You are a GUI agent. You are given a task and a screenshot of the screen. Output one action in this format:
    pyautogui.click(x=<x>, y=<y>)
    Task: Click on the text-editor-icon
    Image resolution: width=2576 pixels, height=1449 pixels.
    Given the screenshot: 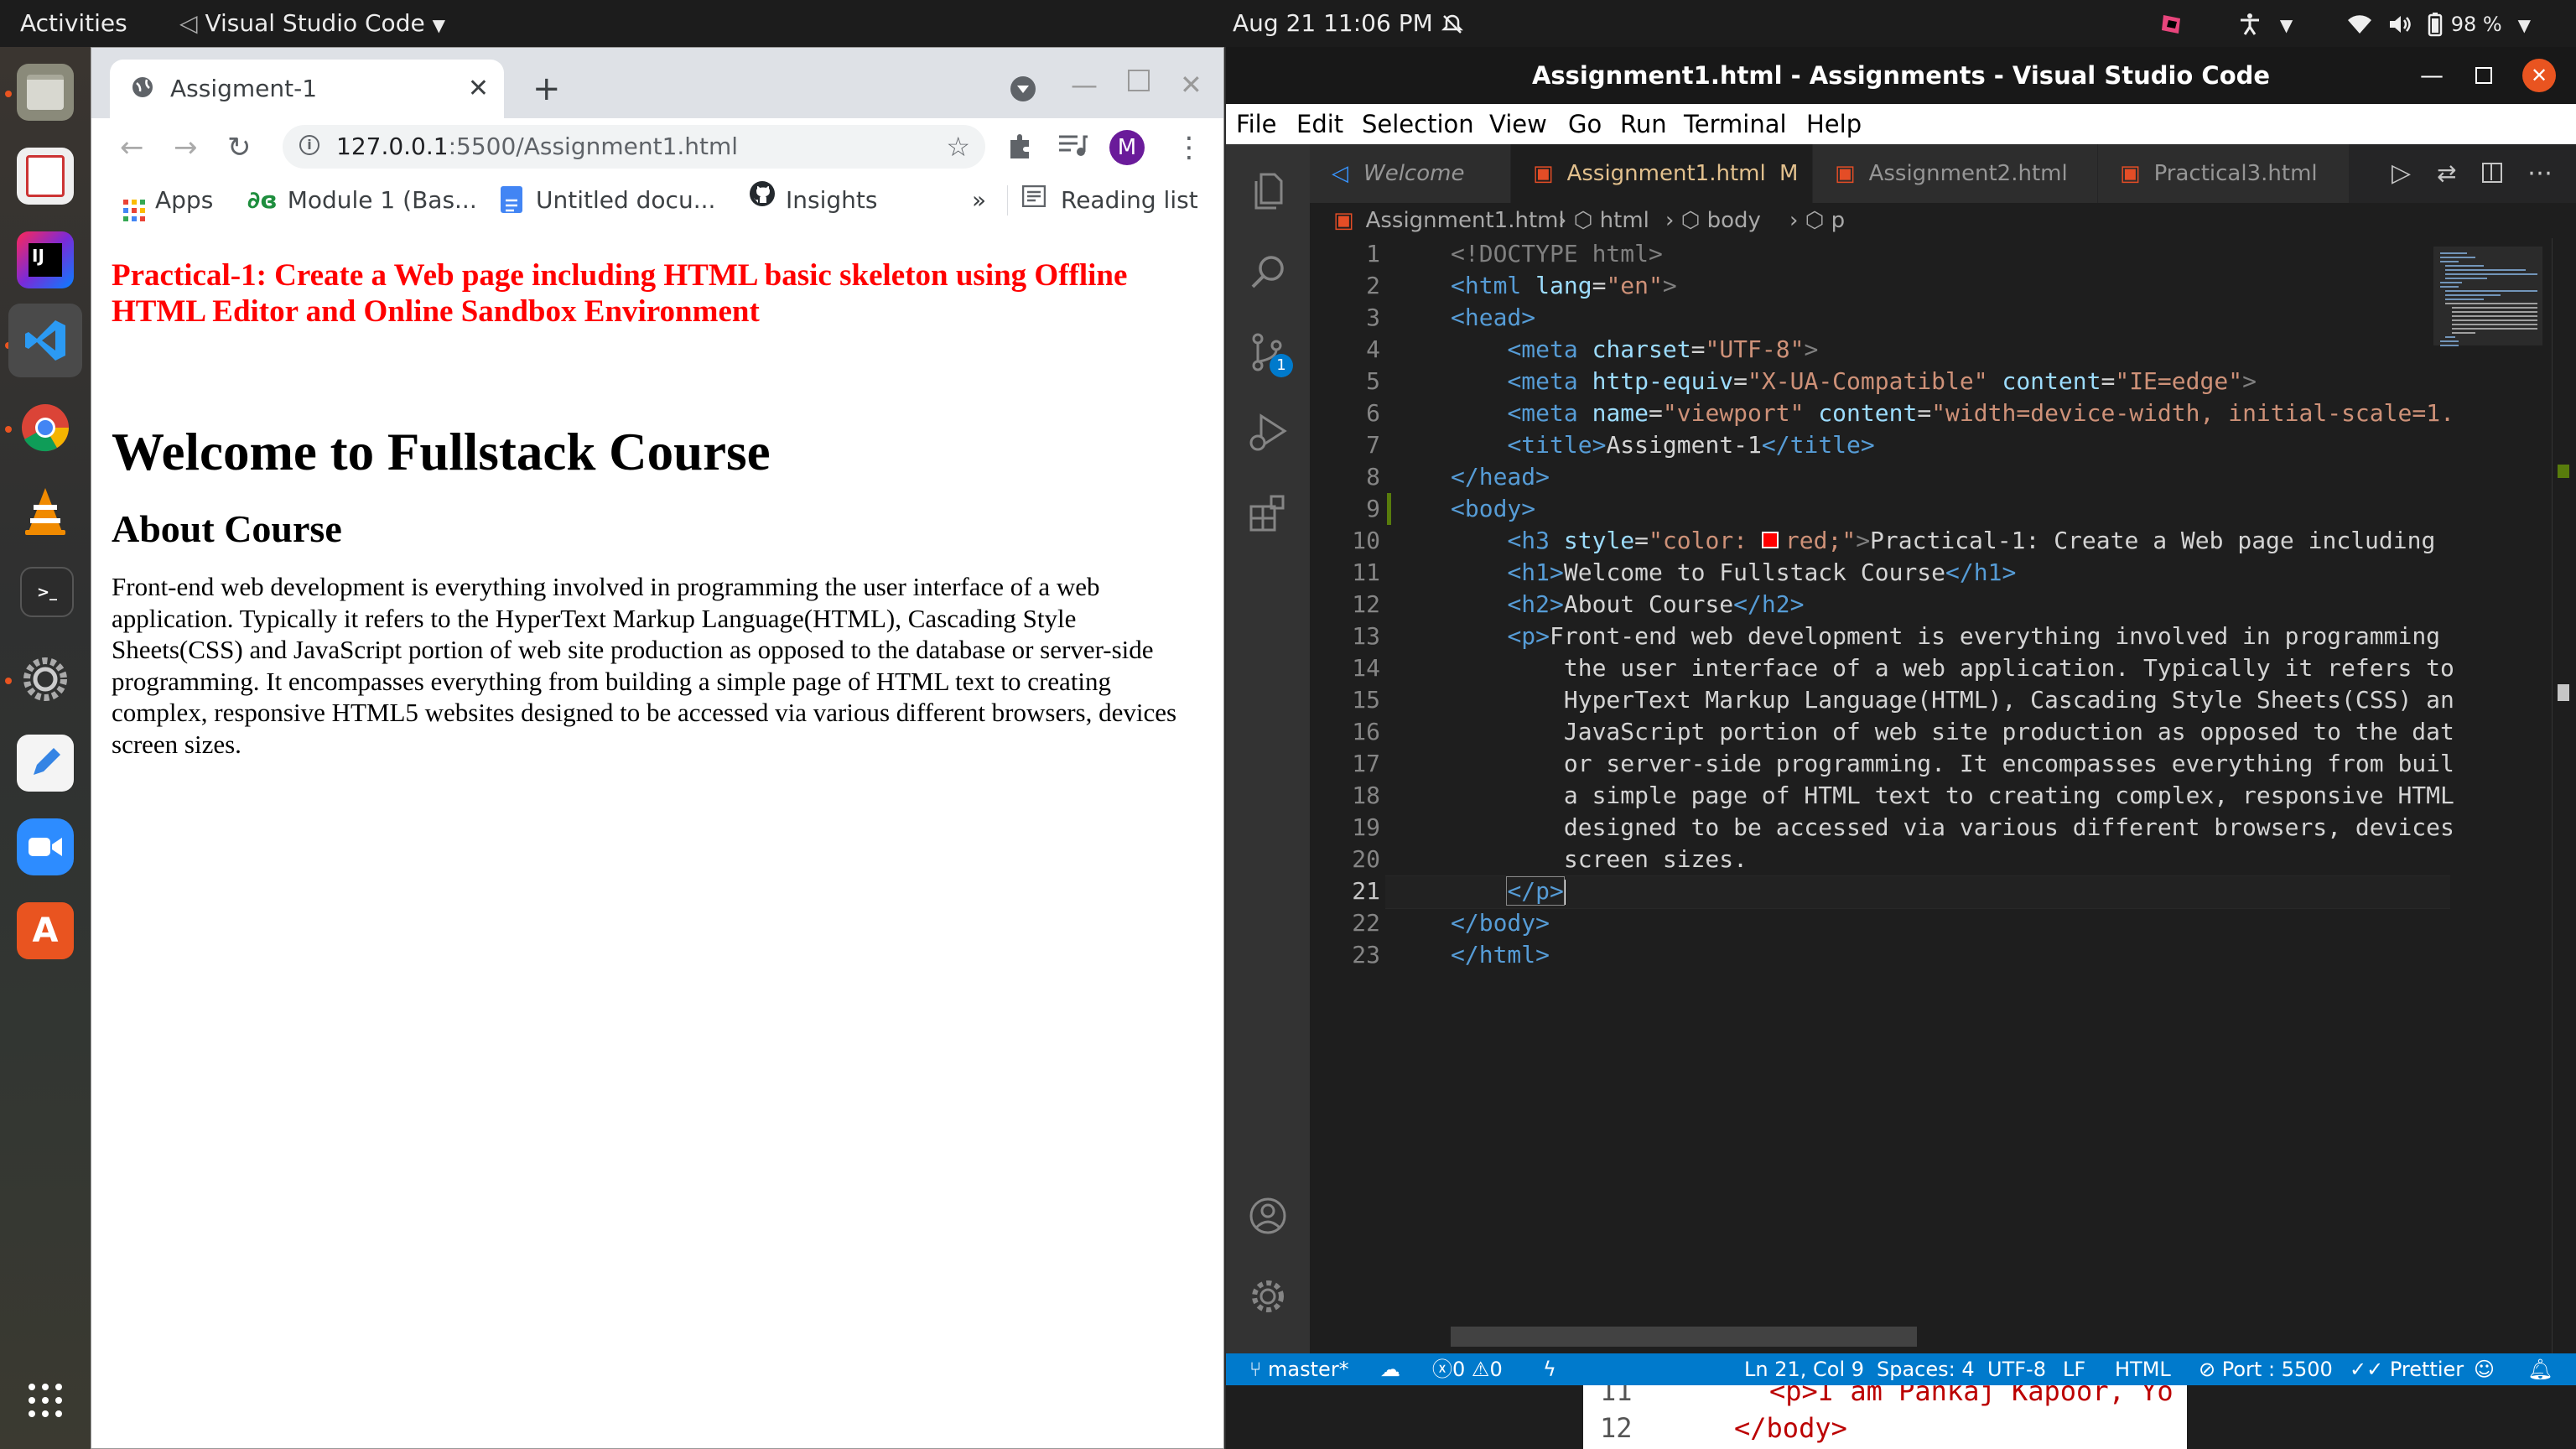 What is the action you would take?
    pyautogui.click(x=45, y=763)
    